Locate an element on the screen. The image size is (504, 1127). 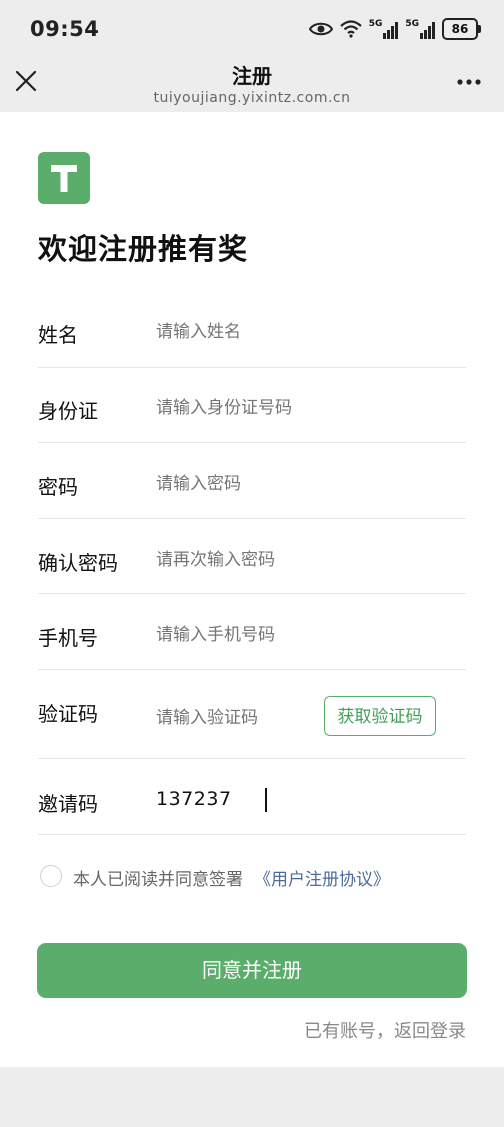
bottom-area is located at coordinates (252, 1097).